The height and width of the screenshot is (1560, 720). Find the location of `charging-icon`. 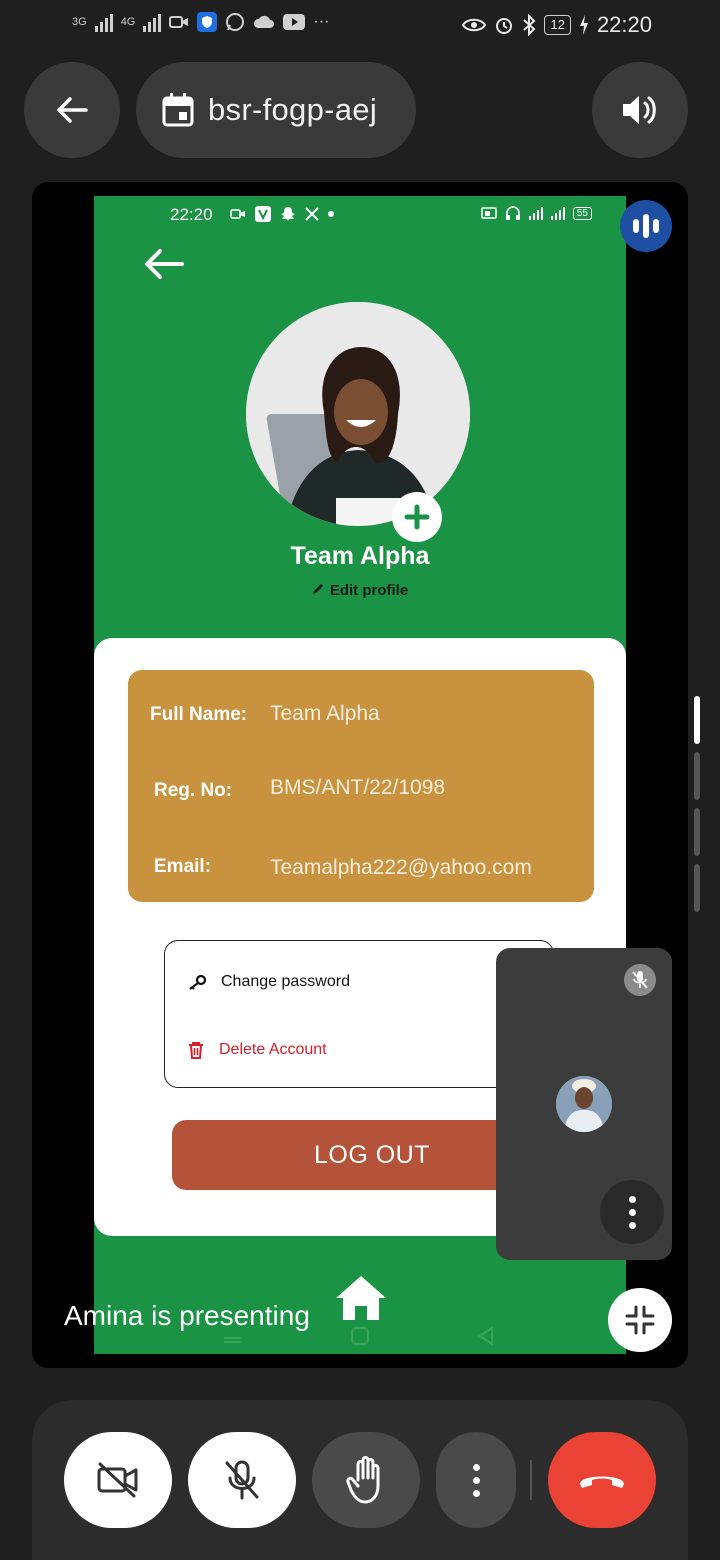

charging-icon is located at coordinates (583, 25).